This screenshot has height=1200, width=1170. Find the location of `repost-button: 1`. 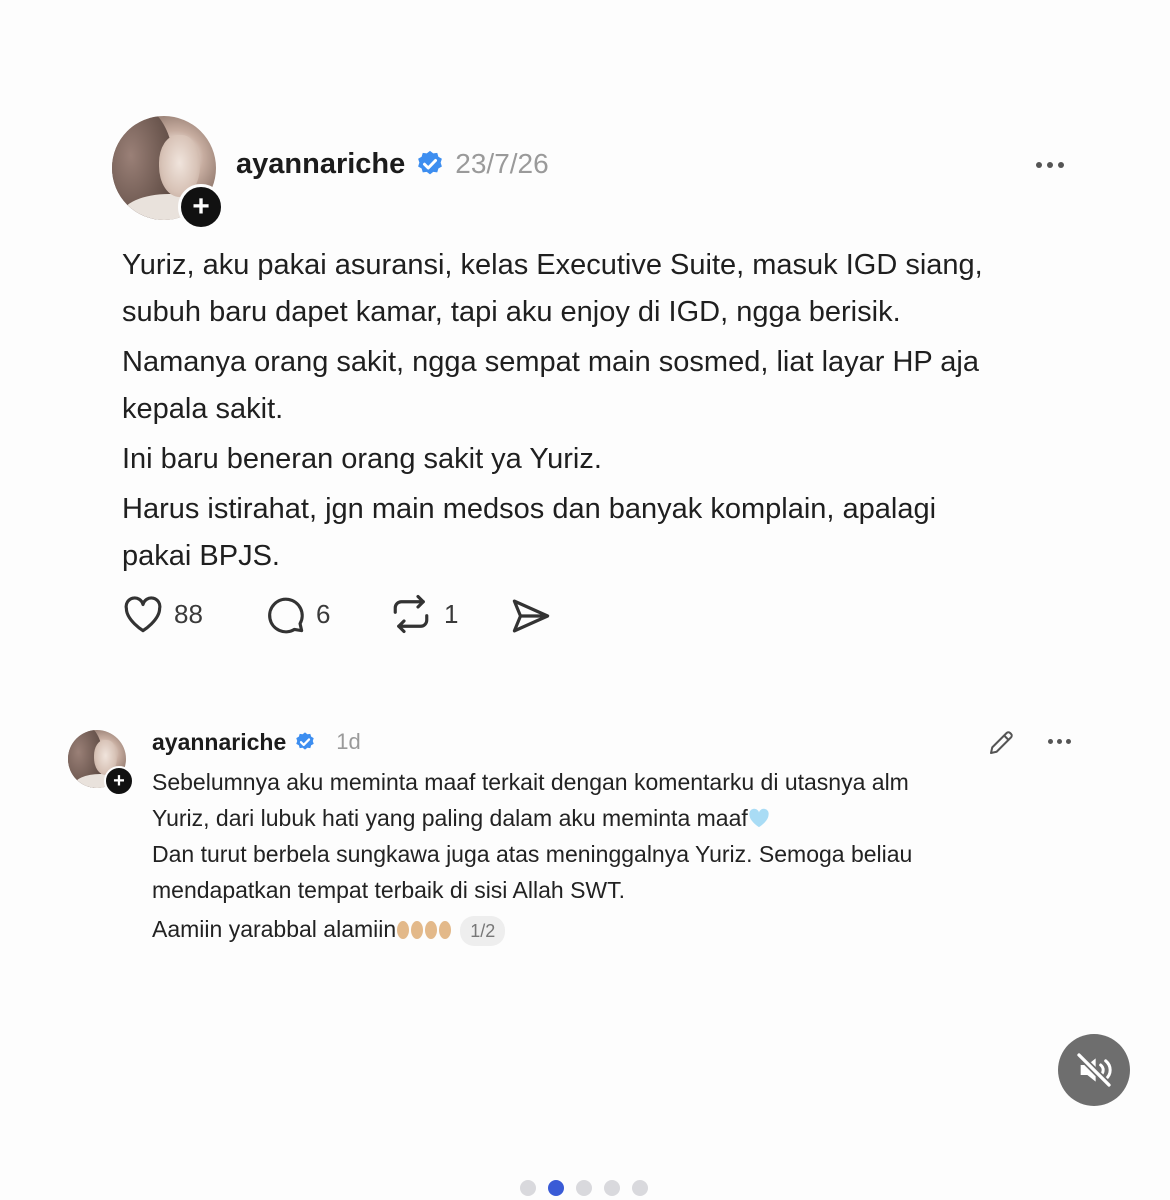

repost-button: 1 is located at coordinates (423, 614).